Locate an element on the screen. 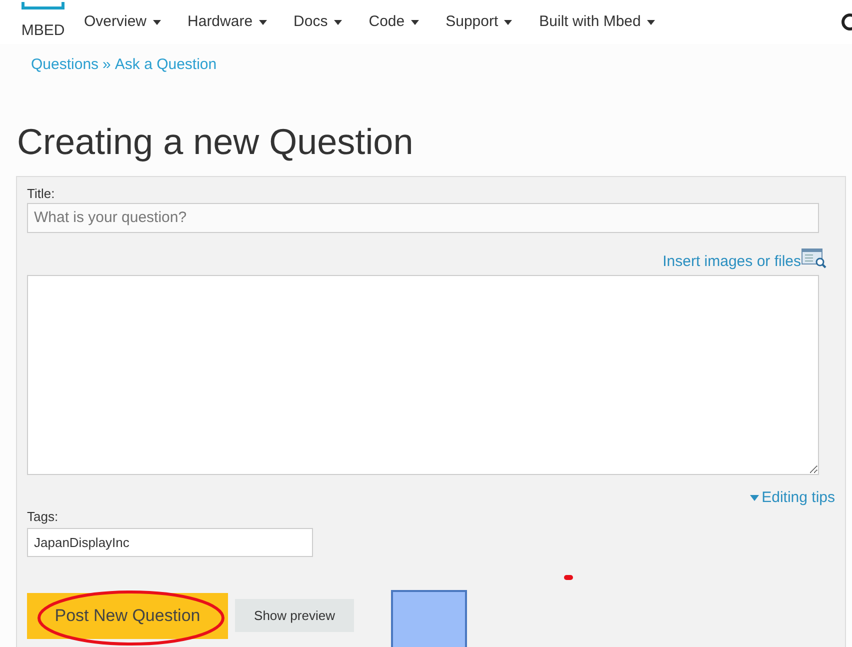  tags-label: Tags: is located at coordinates (43, 517).